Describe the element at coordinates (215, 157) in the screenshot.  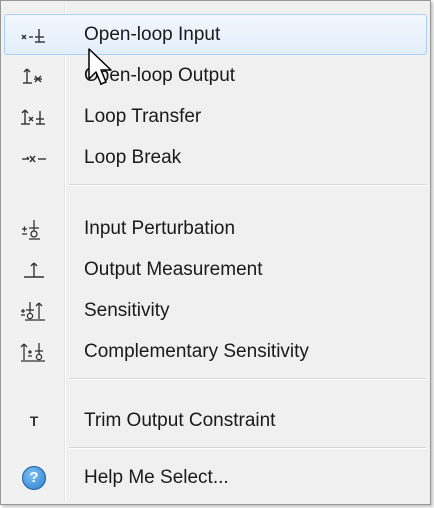
I see `menu-item-loop-break: Loop Break` at that location.